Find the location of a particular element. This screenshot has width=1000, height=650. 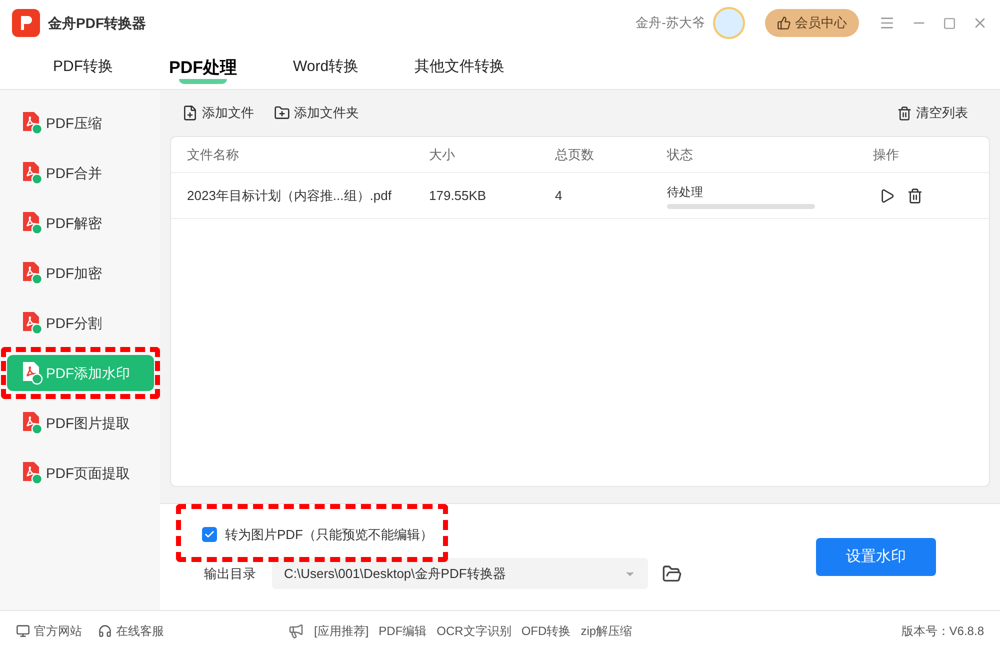

sidebar-item: PDF解密 is located at coordinates (80, 223).